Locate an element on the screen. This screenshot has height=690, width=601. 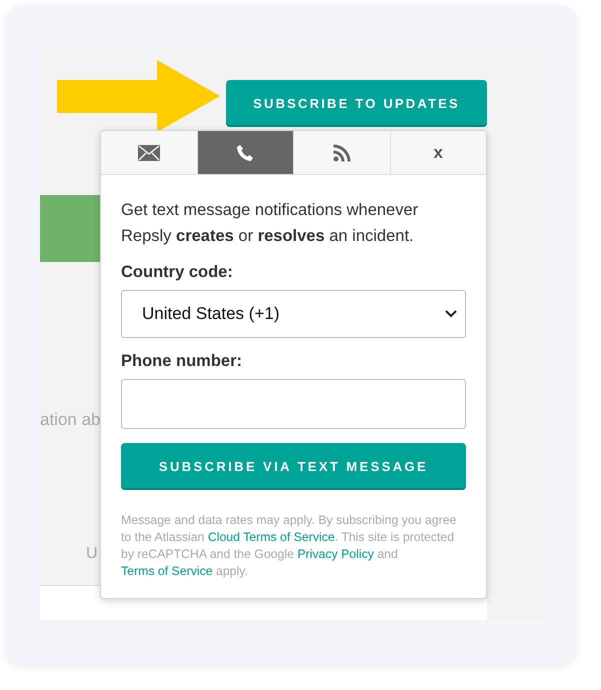
subscribe-button: SUBSCRIBE TO UPDATES is located at coordinates (356, 103).